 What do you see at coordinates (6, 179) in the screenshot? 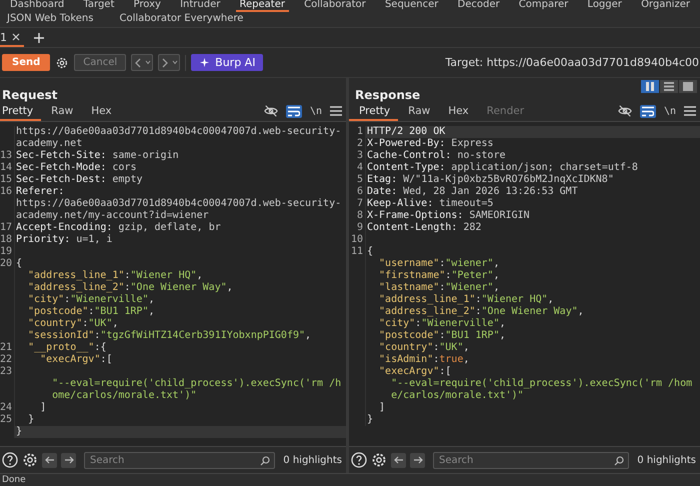
I see `line-number: 15` at bounding box center [6, 179].